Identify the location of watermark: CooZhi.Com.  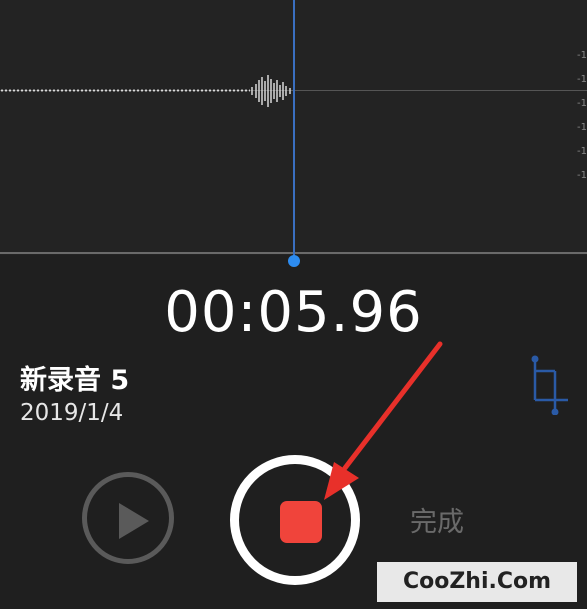
(477, 582).